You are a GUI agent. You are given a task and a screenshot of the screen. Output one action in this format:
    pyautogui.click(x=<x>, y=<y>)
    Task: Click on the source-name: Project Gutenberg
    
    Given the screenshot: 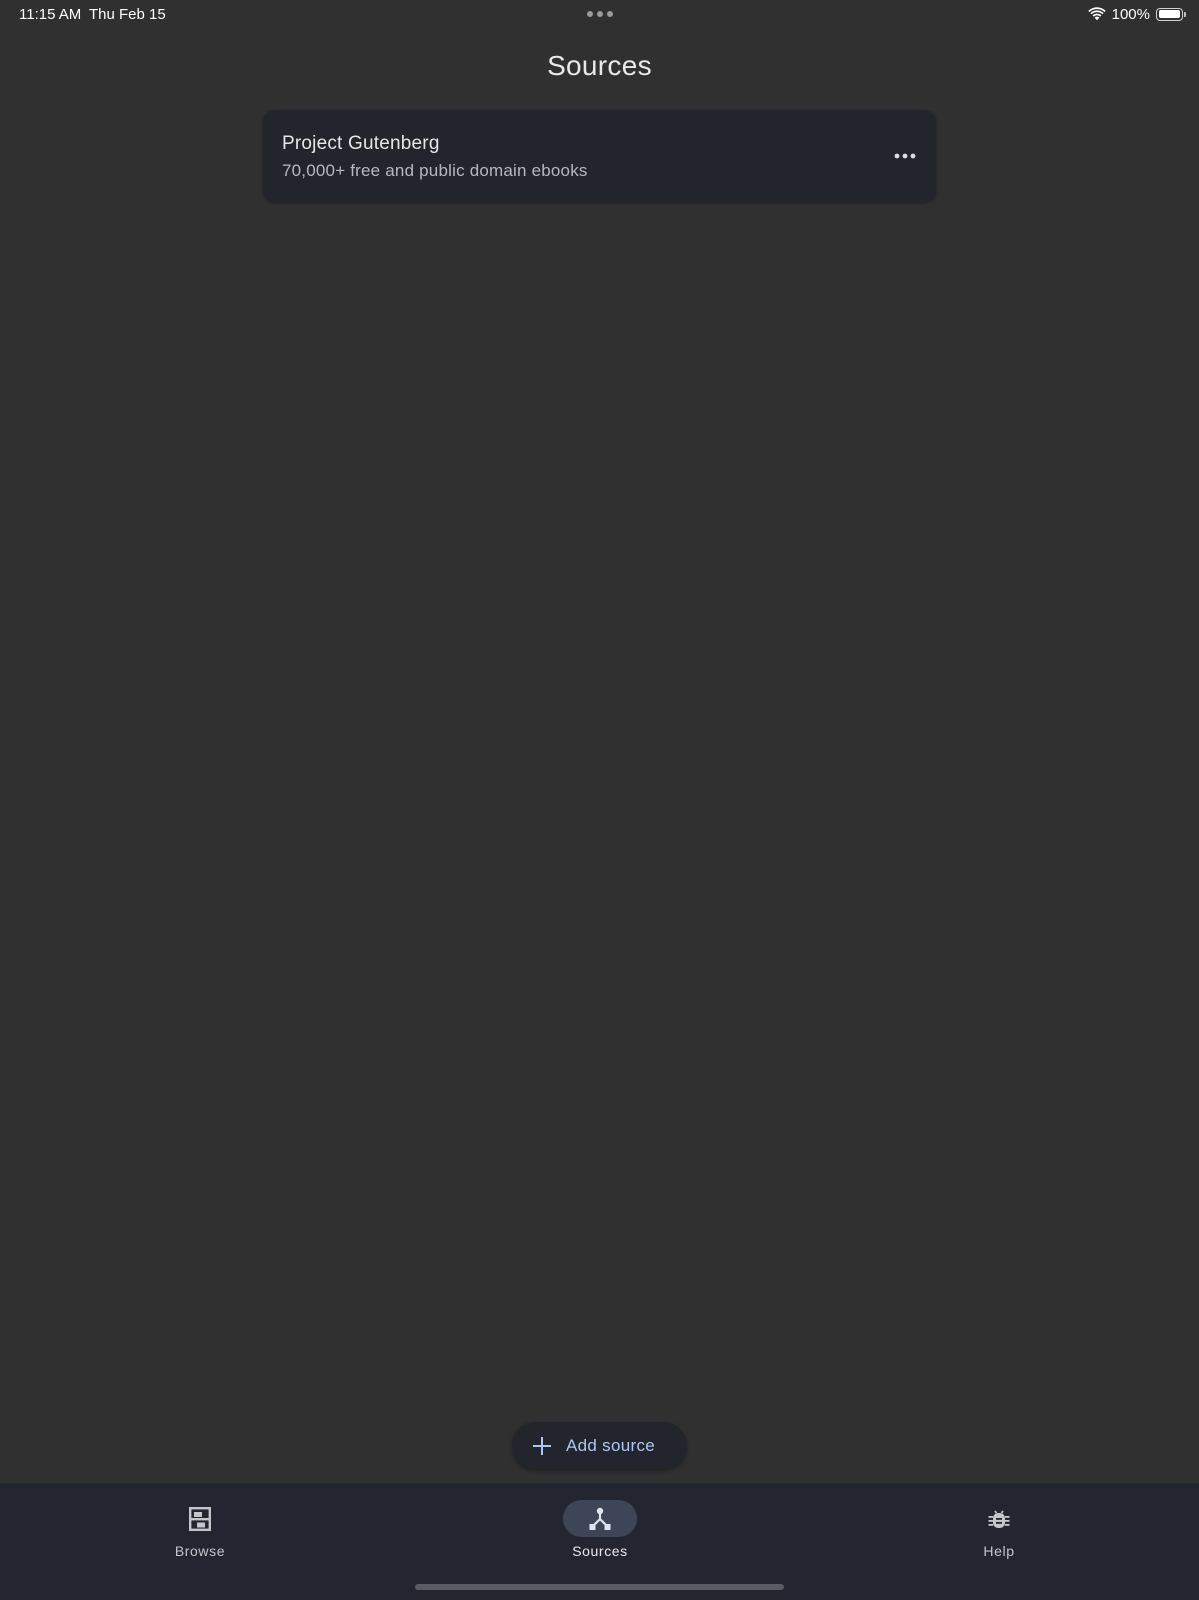 What is the action you would take?
    pyautogui.click(x=361, y=143)
    